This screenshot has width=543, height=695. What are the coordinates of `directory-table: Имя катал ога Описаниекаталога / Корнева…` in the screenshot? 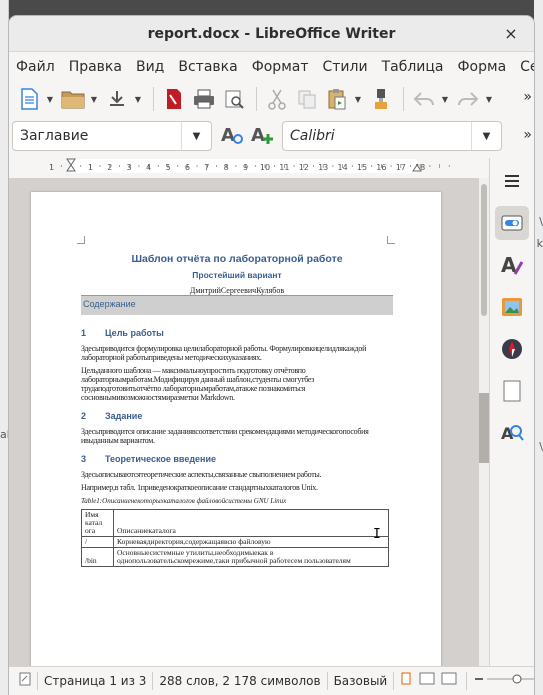 It's located at (235, 538).